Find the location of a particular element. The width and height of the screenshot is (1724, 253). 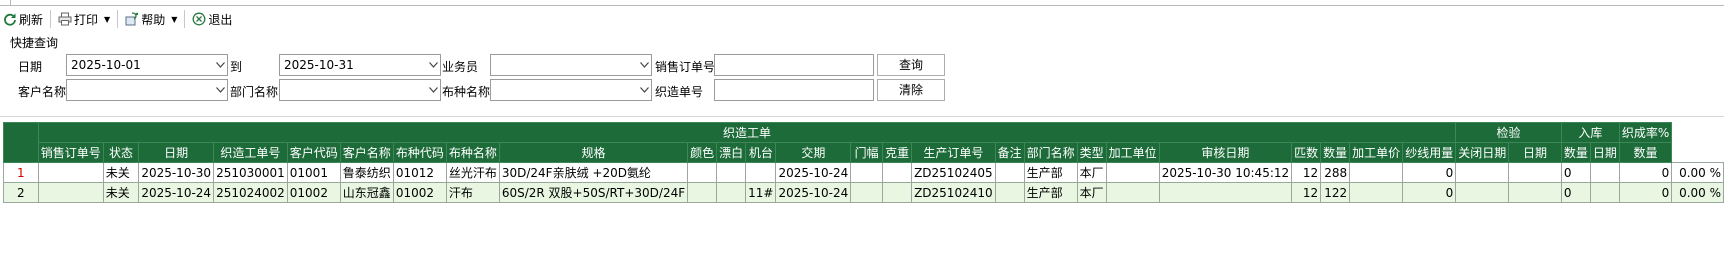

column-header: 布种代码 is located at coordinates (419, 152).